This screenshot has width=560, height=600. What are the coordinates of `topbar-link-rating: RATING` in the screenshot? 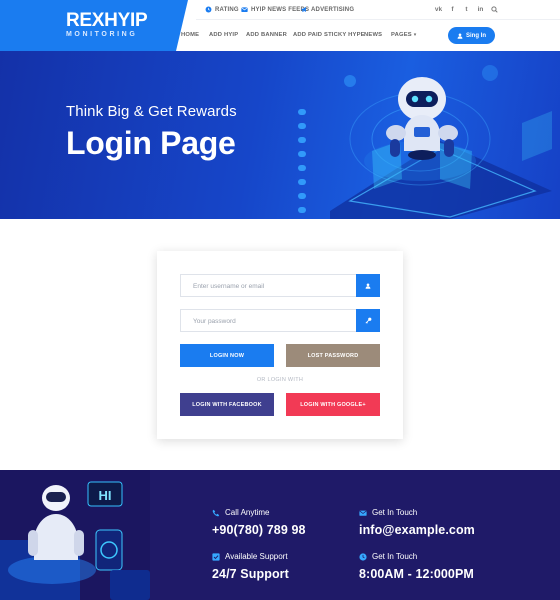 It's located at (222, 9).